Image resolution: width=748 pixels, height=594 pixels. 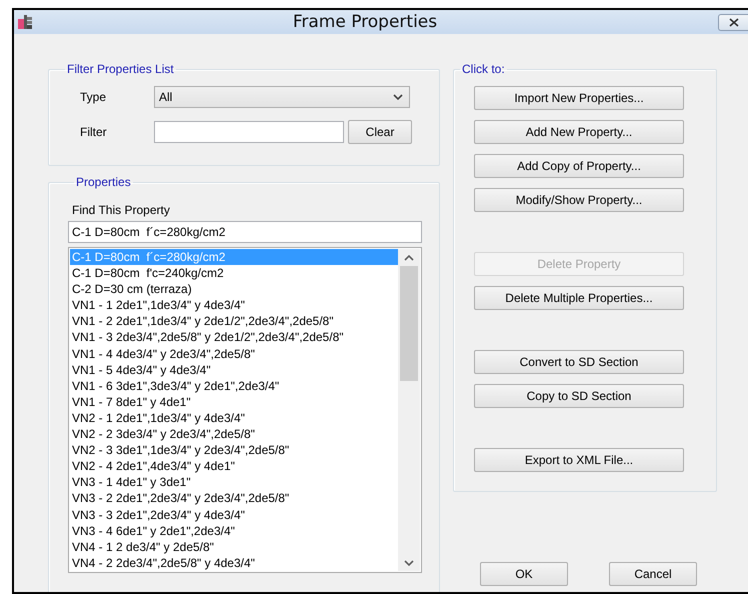 I want to click on field-label: Find This Property, so click(x=121, y=210).